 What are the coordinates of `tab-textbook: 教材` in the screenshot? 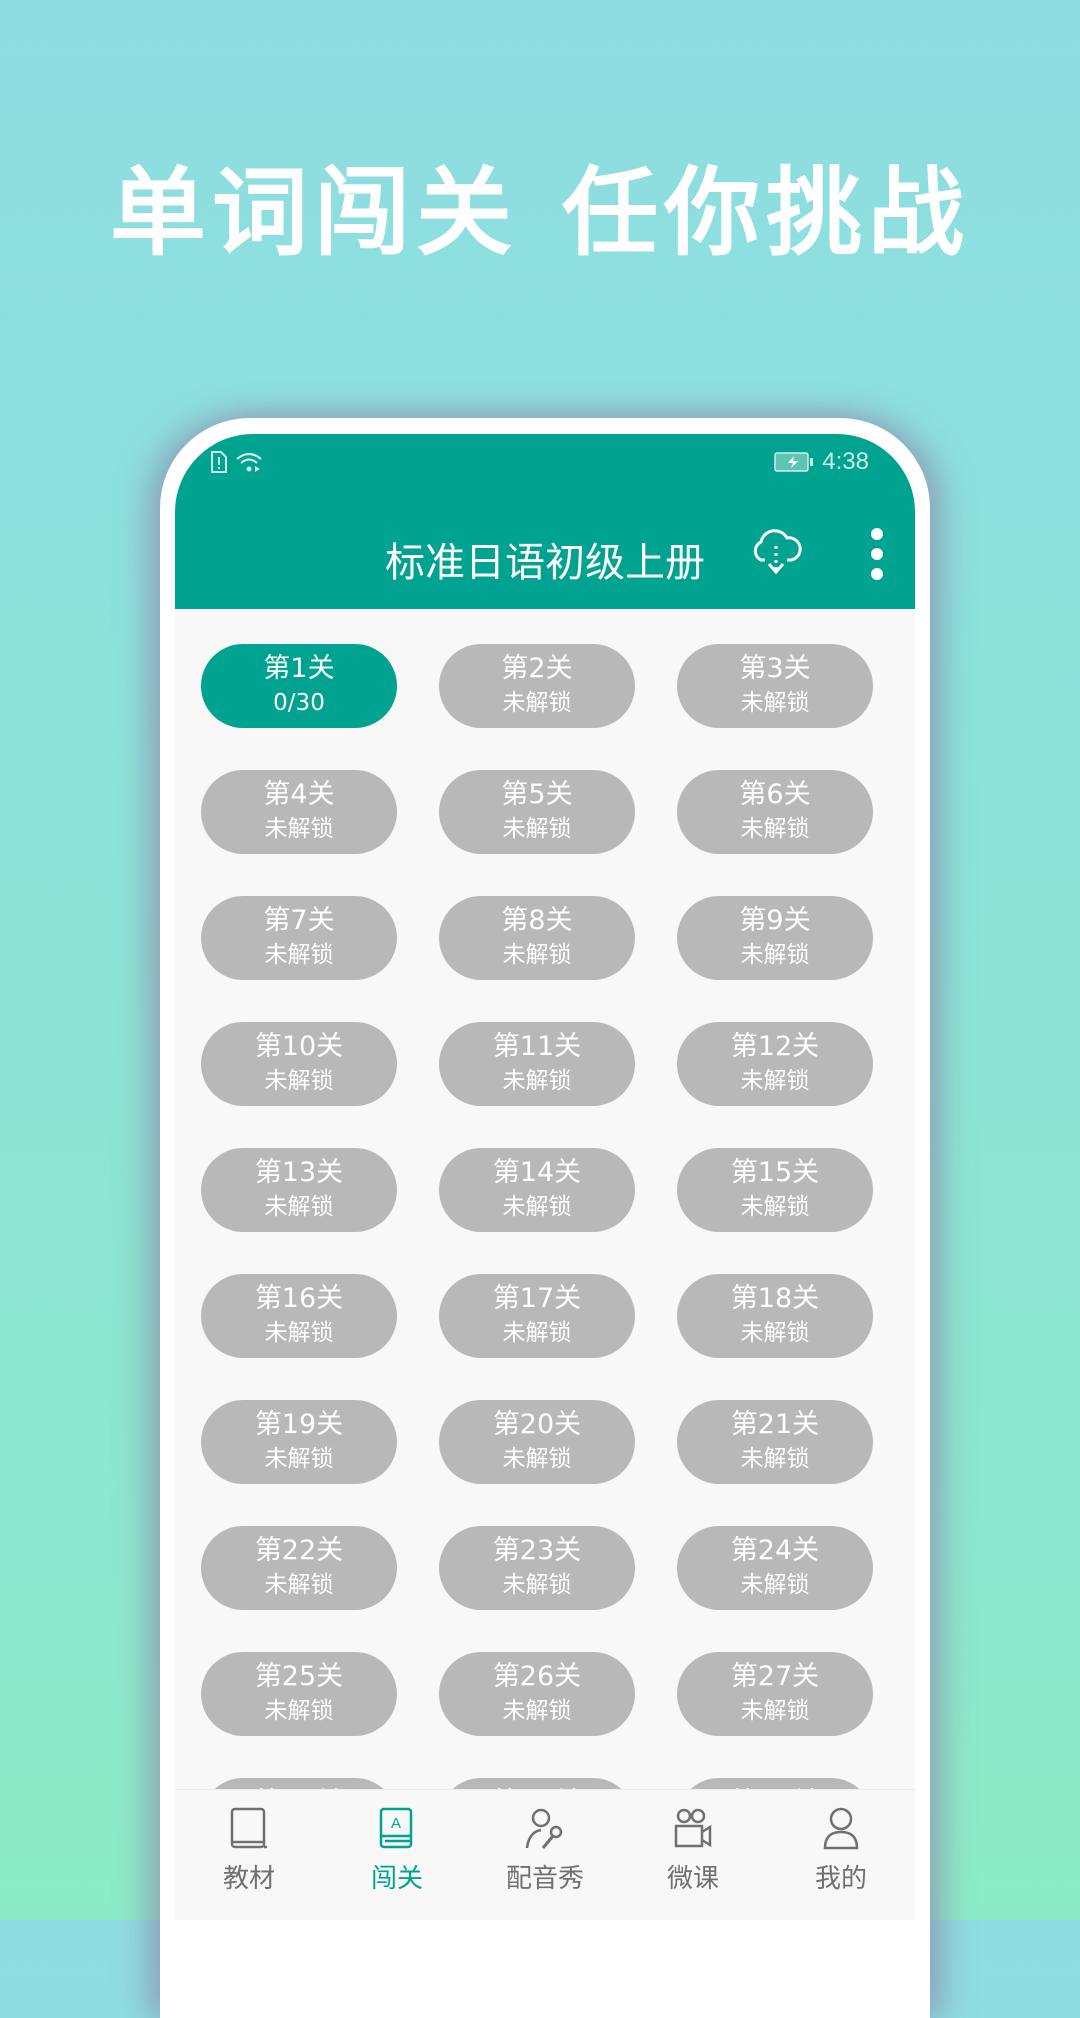 It's located at (249, 1855).